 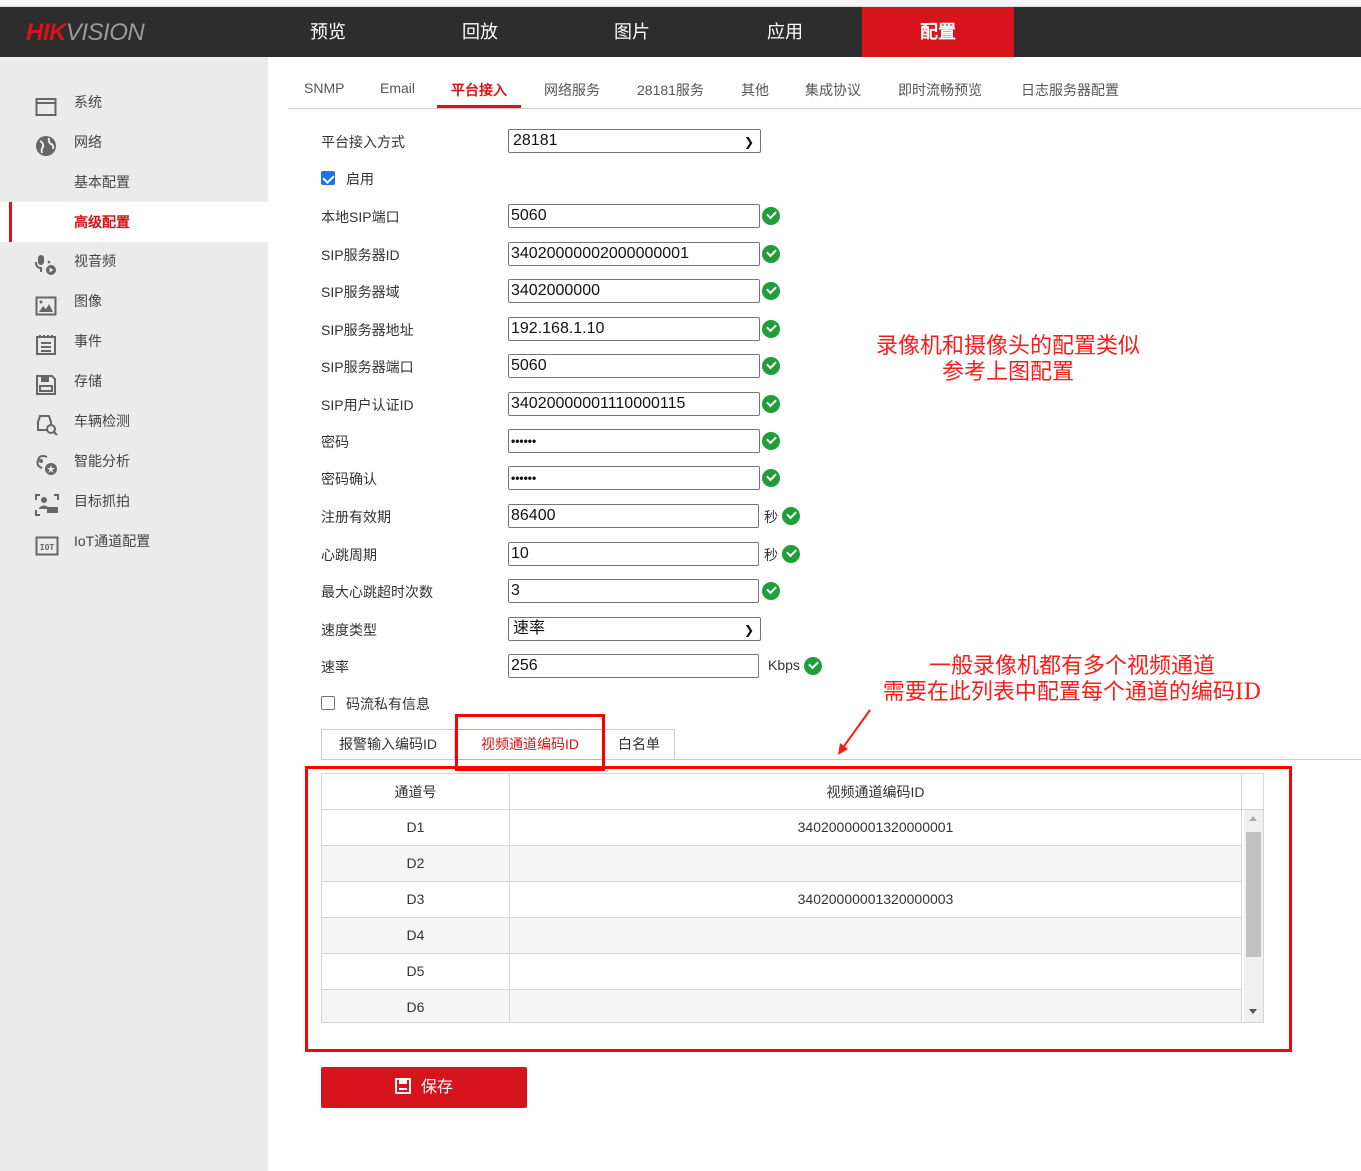 I want to click on scroll-down-arrow-icon, so click(x=1253, y=1011).